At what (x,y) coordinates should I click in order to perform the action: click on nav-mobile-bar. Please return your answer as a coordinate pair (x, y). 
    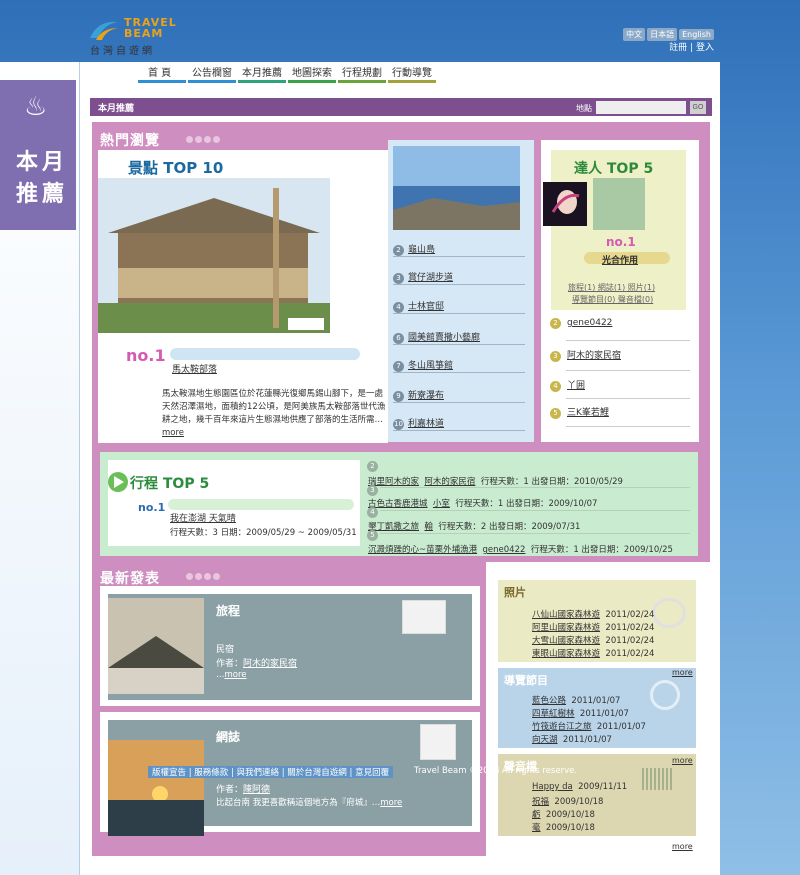
    Looking at the image, I should click on (412, 81).